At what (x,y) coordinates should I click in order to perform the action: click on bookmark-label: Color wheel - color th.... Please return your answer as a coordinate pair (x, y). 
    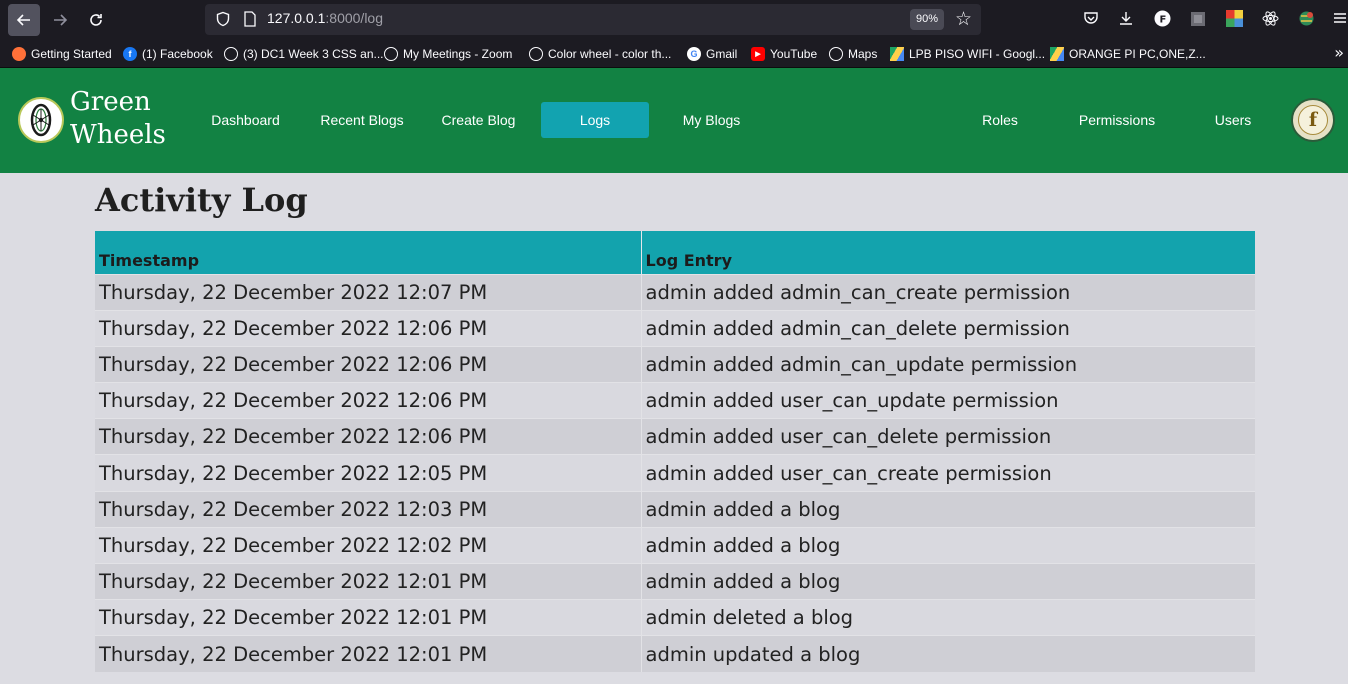
    Looking at the image, I should click on (610, 54).